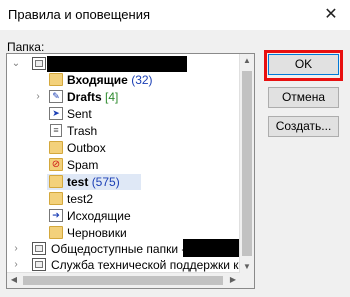  I want to click on scroll-corner, so click(247, 280).